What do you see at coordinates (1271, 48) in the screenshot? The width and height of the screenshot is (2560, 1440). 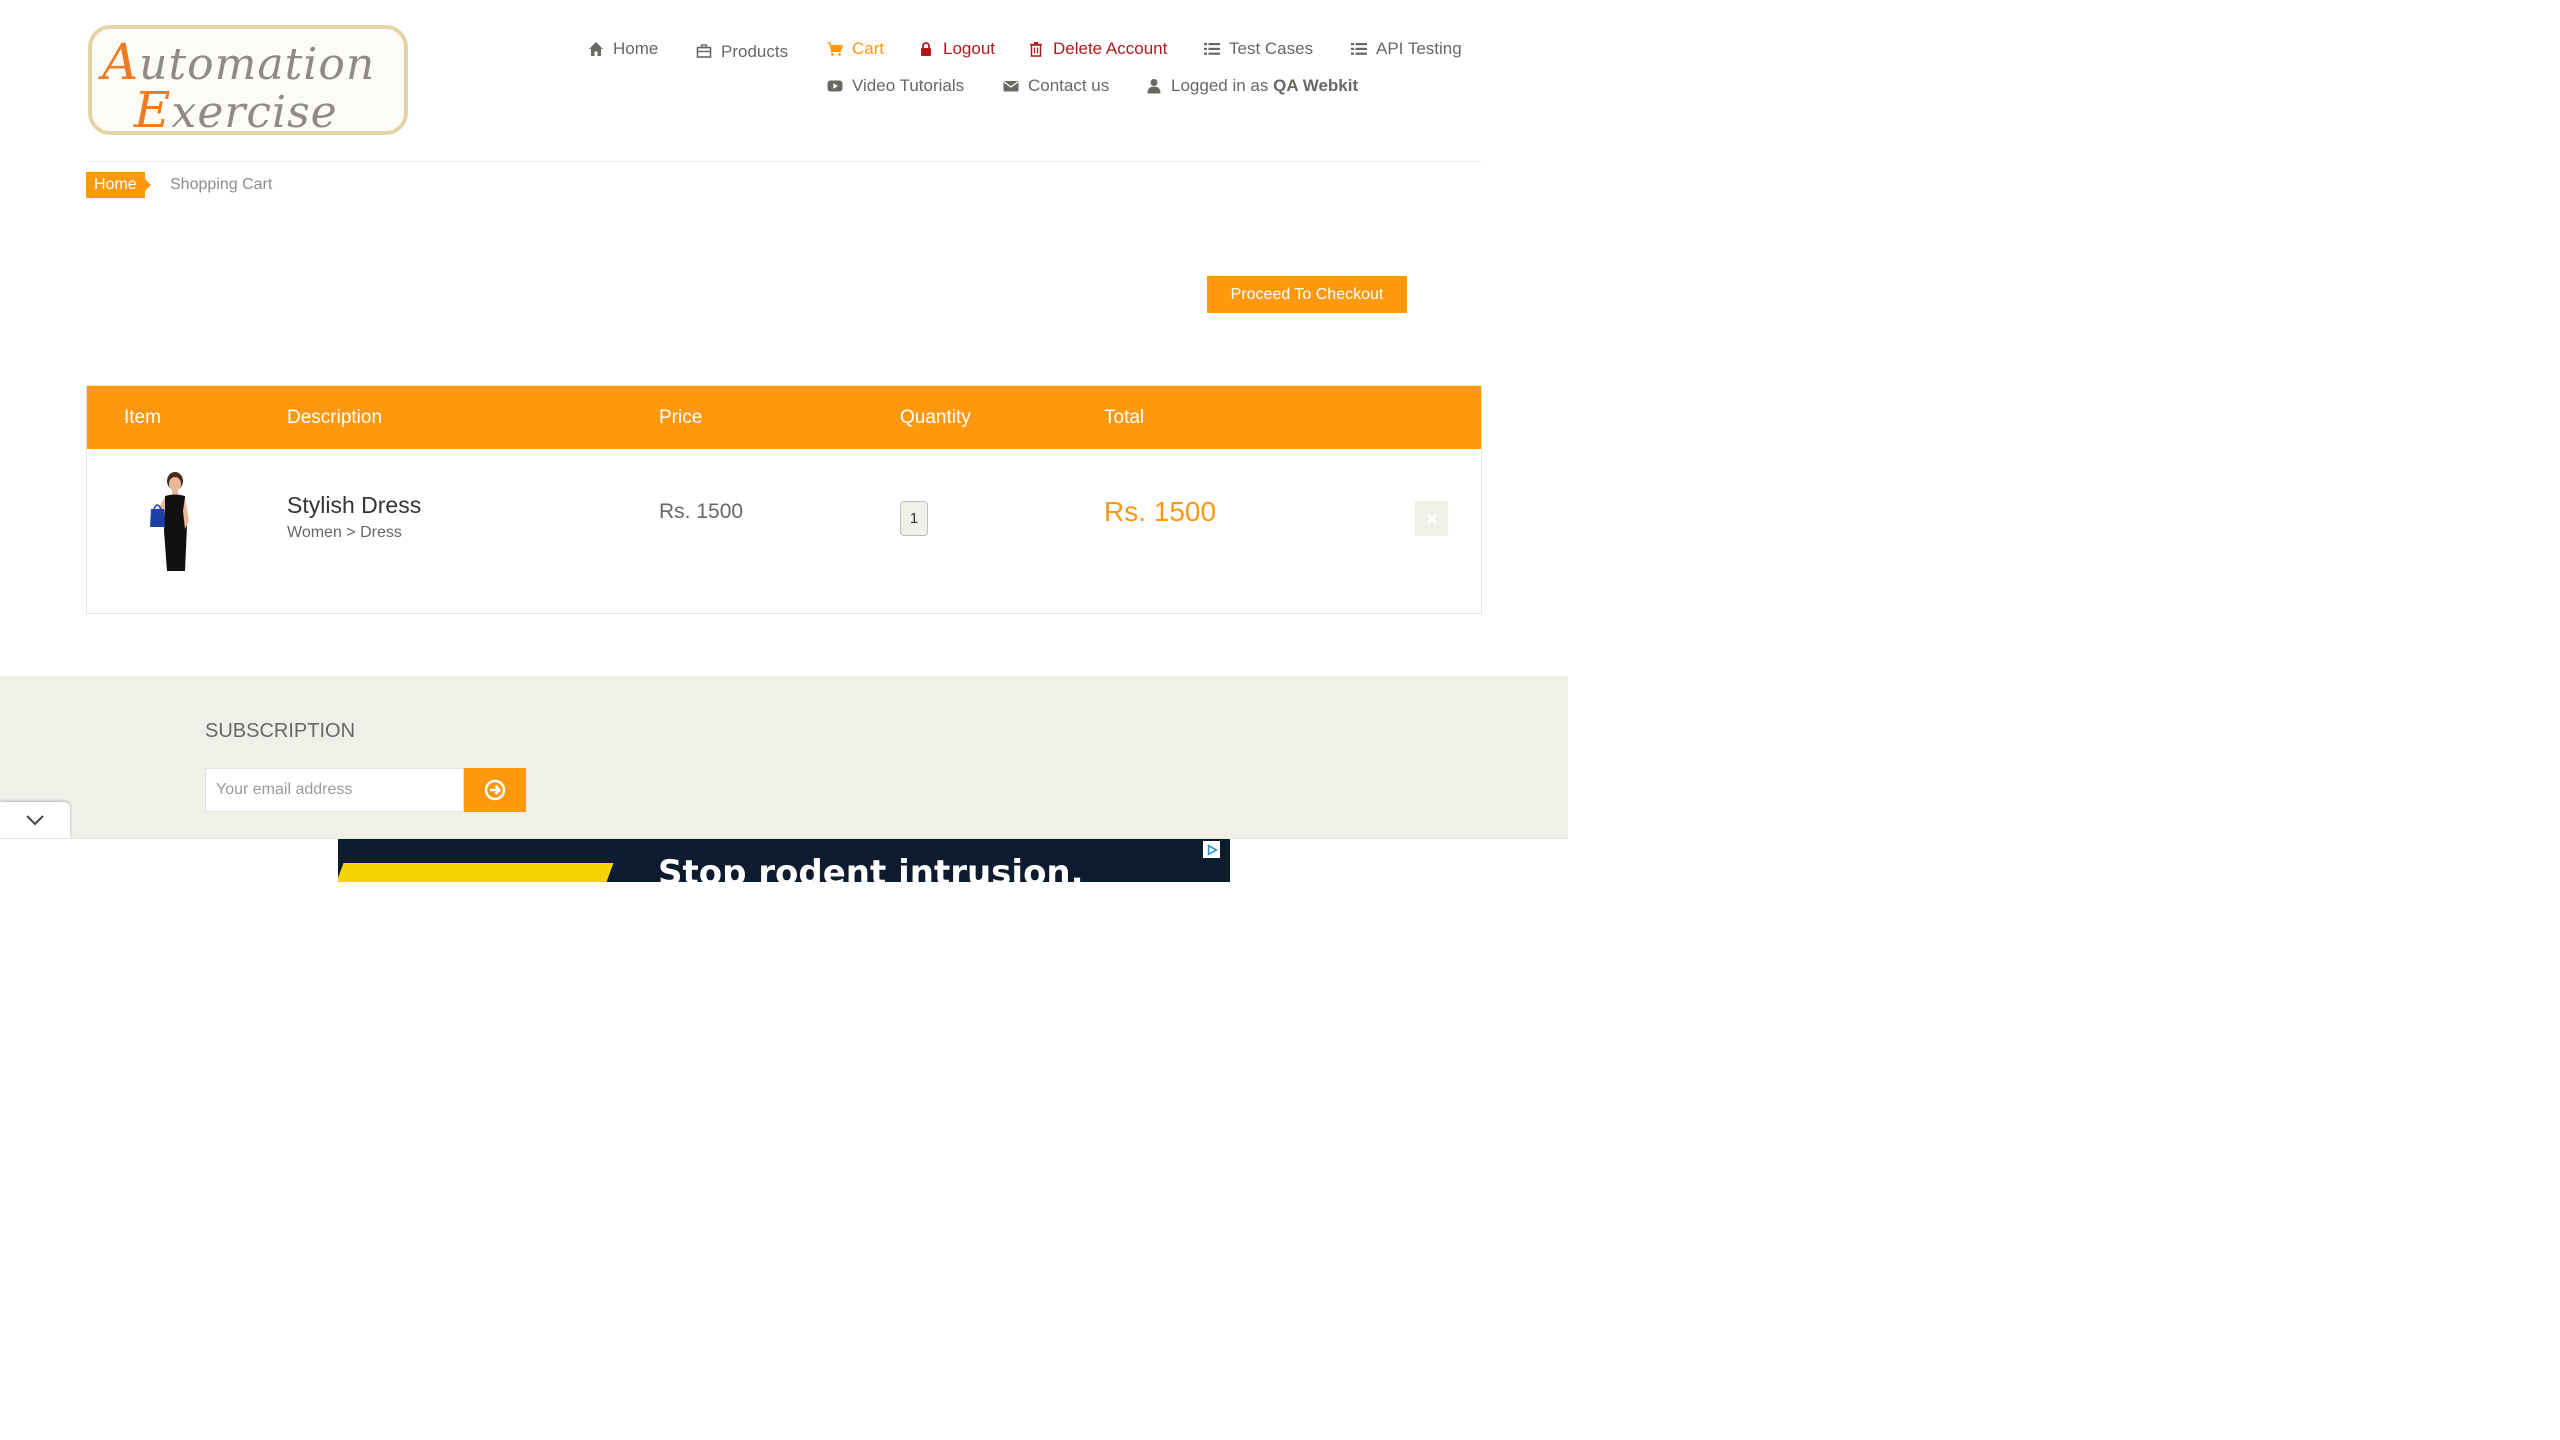 I see `nav-test-cases-label: Test Cases` at bounding box center [1271, 48].